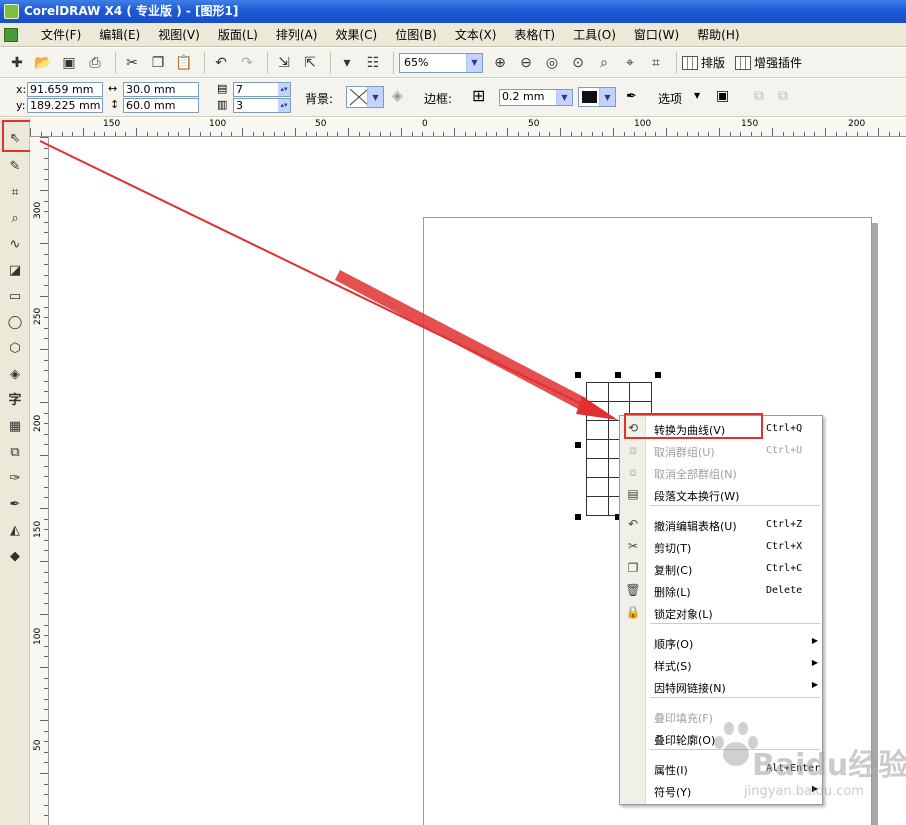 The height and width of the screenshot is (825, 906). I want to click on menu-layout: 版面(L), so click(238, 34).